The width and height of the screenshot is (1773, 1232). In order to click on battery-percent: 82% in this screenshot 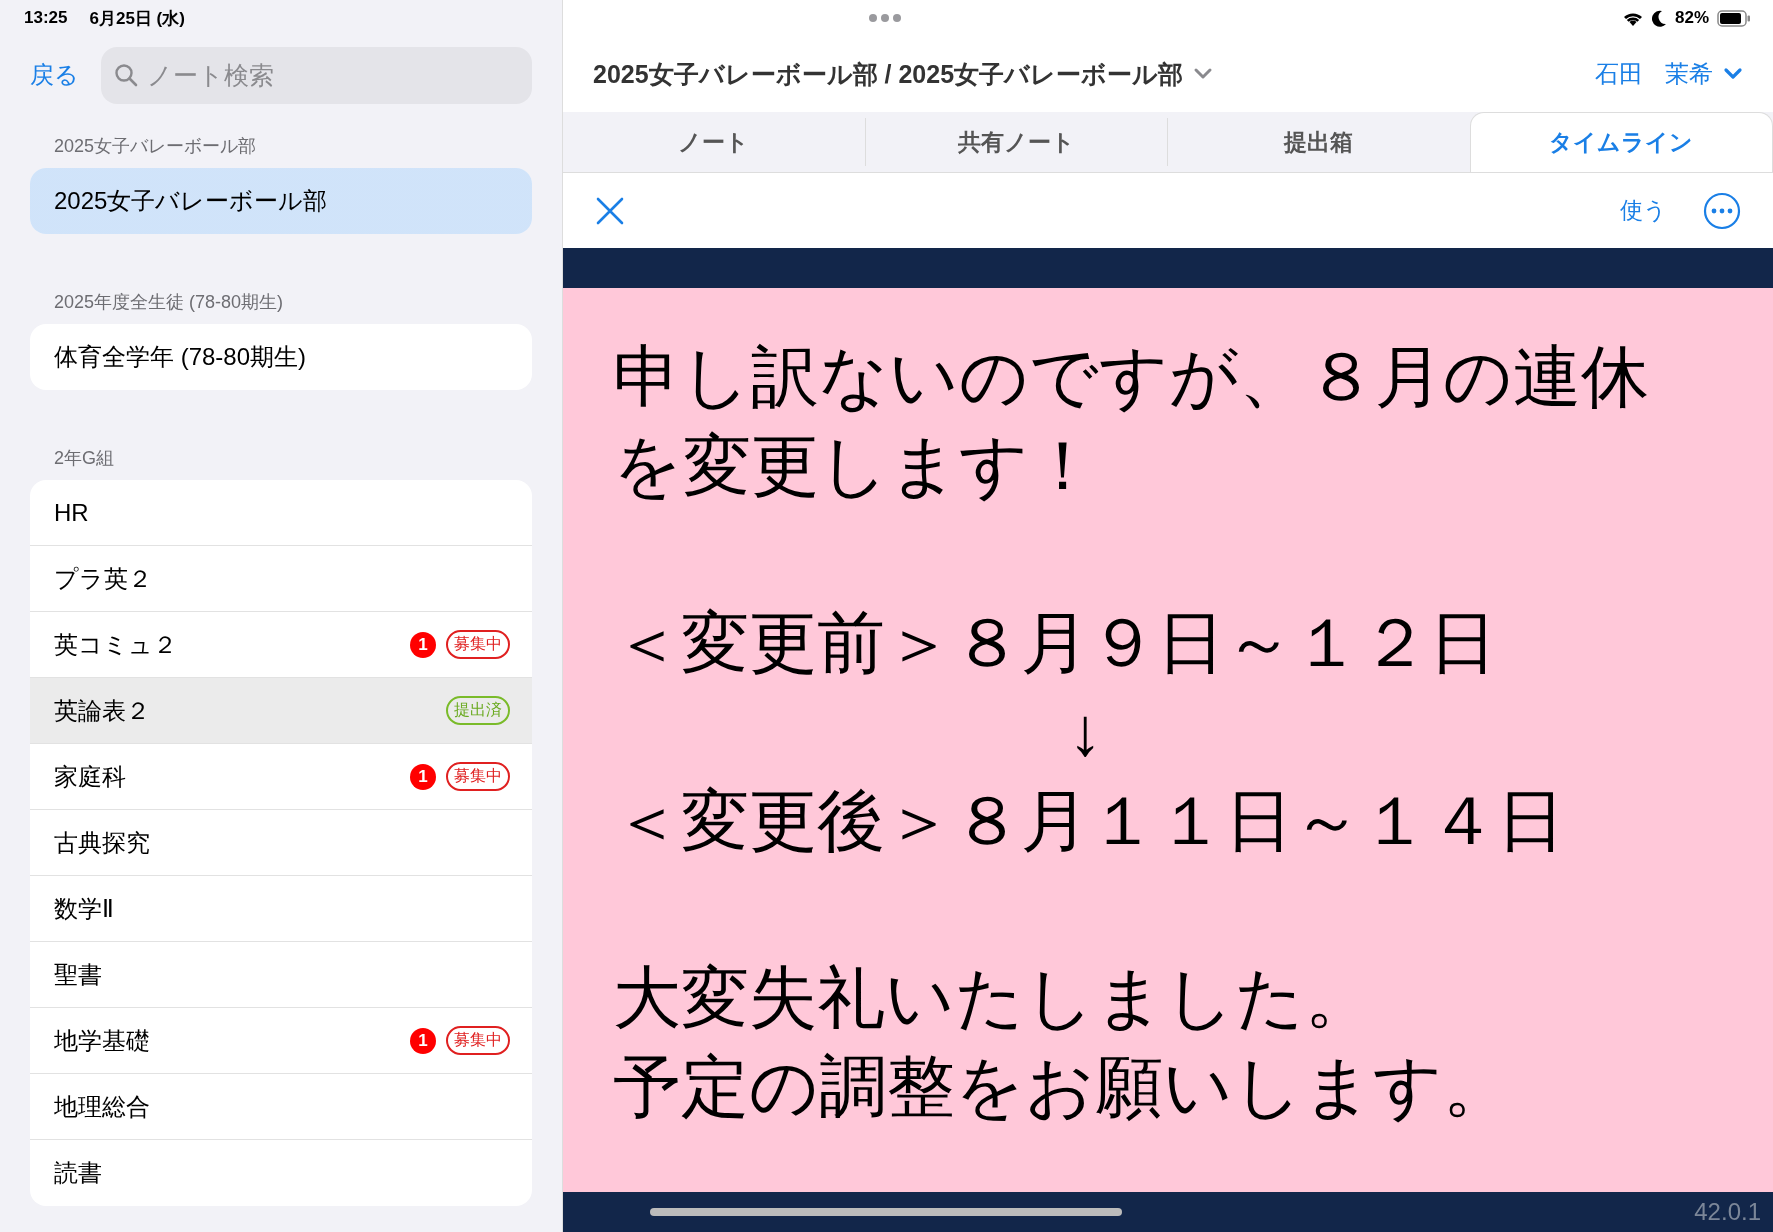, I will do `click(1691, 18)`.